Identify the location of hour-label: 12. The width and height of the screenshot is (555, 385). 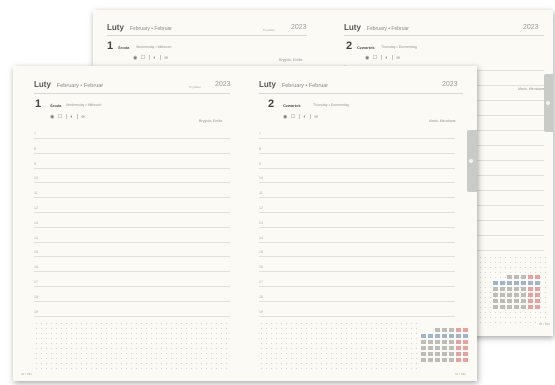
(261, 208).